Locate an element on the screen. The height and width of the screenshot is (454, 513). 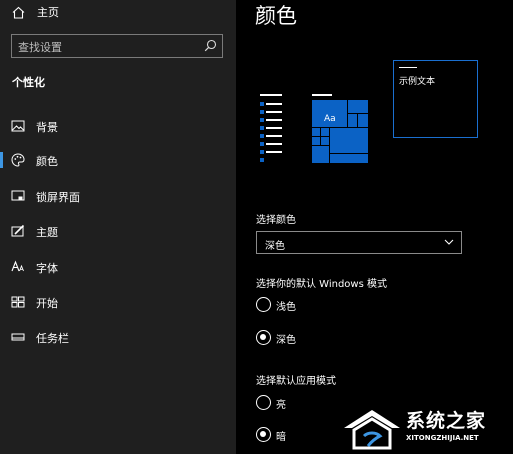
watermark-url: XITONGZHIJIA.NET is located at coordinates (442, 438).